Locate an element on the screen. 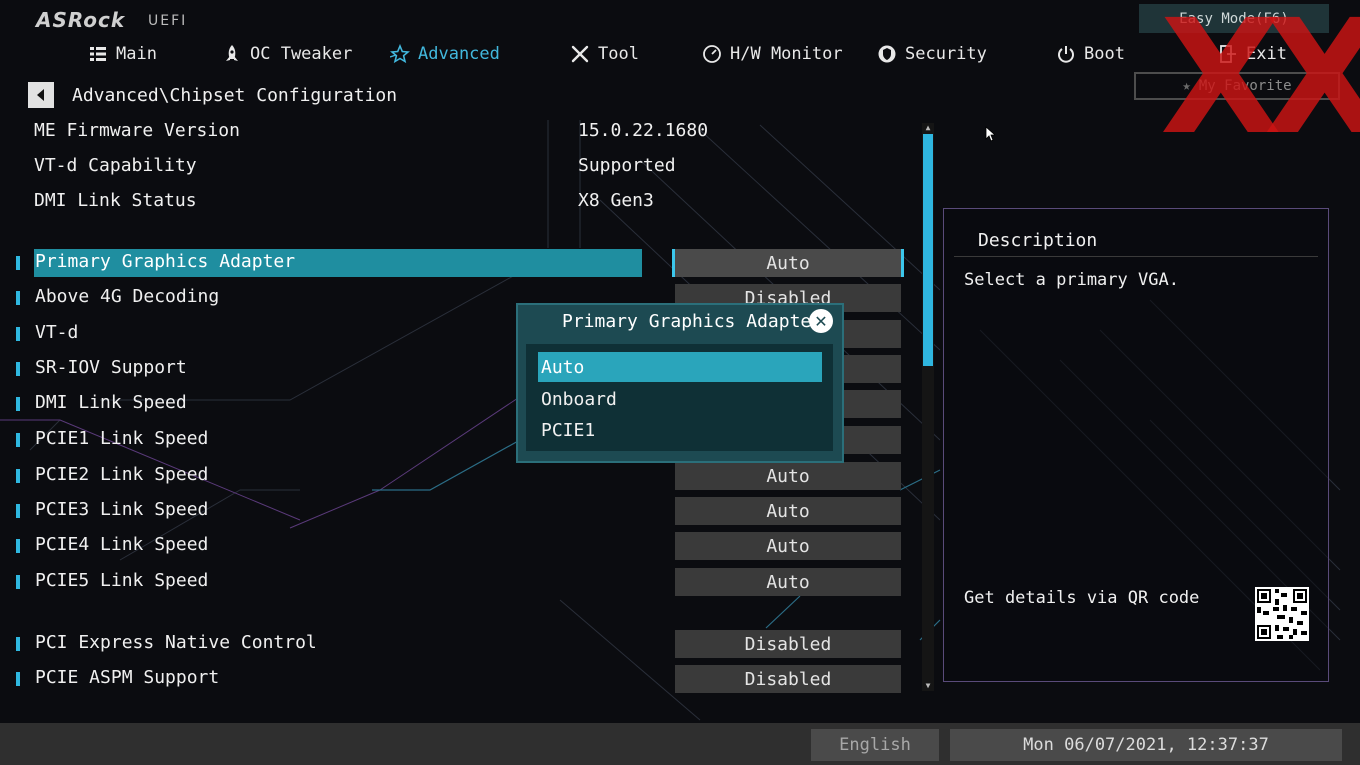 The height and width of the screenshot is (765, 1360). tab-label: Main is located at coordinates (136, 54).